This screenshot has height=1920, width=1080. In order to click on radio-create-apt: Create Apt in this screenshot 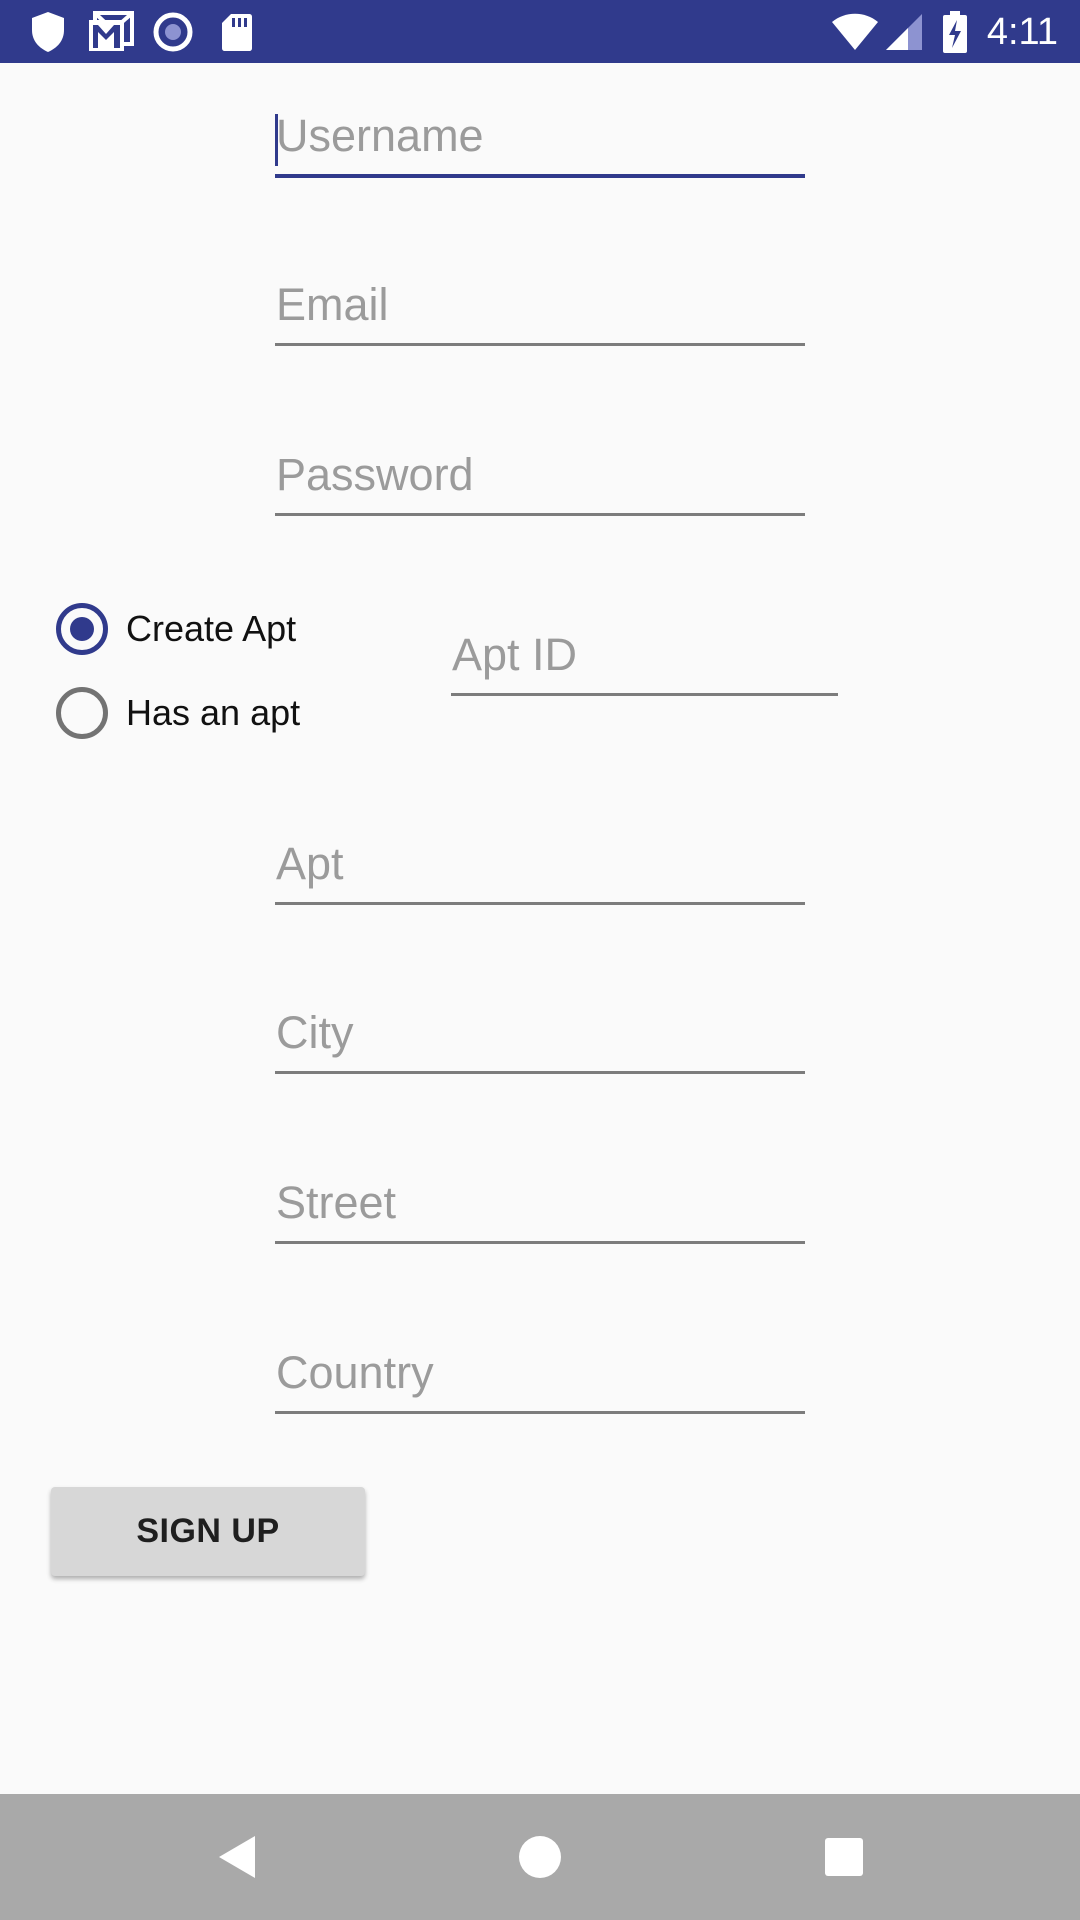, I will do `click(176, 629)`.